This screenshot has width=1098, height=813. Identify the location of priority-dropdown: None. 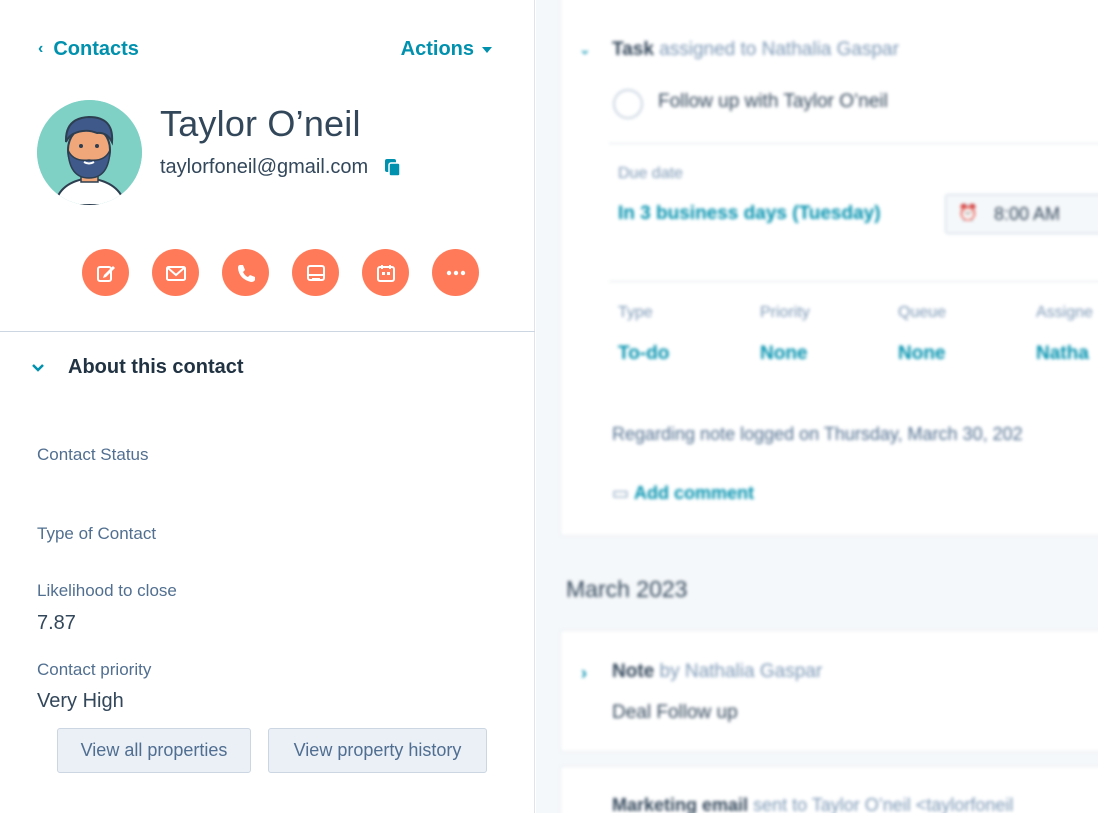
(784, 354).